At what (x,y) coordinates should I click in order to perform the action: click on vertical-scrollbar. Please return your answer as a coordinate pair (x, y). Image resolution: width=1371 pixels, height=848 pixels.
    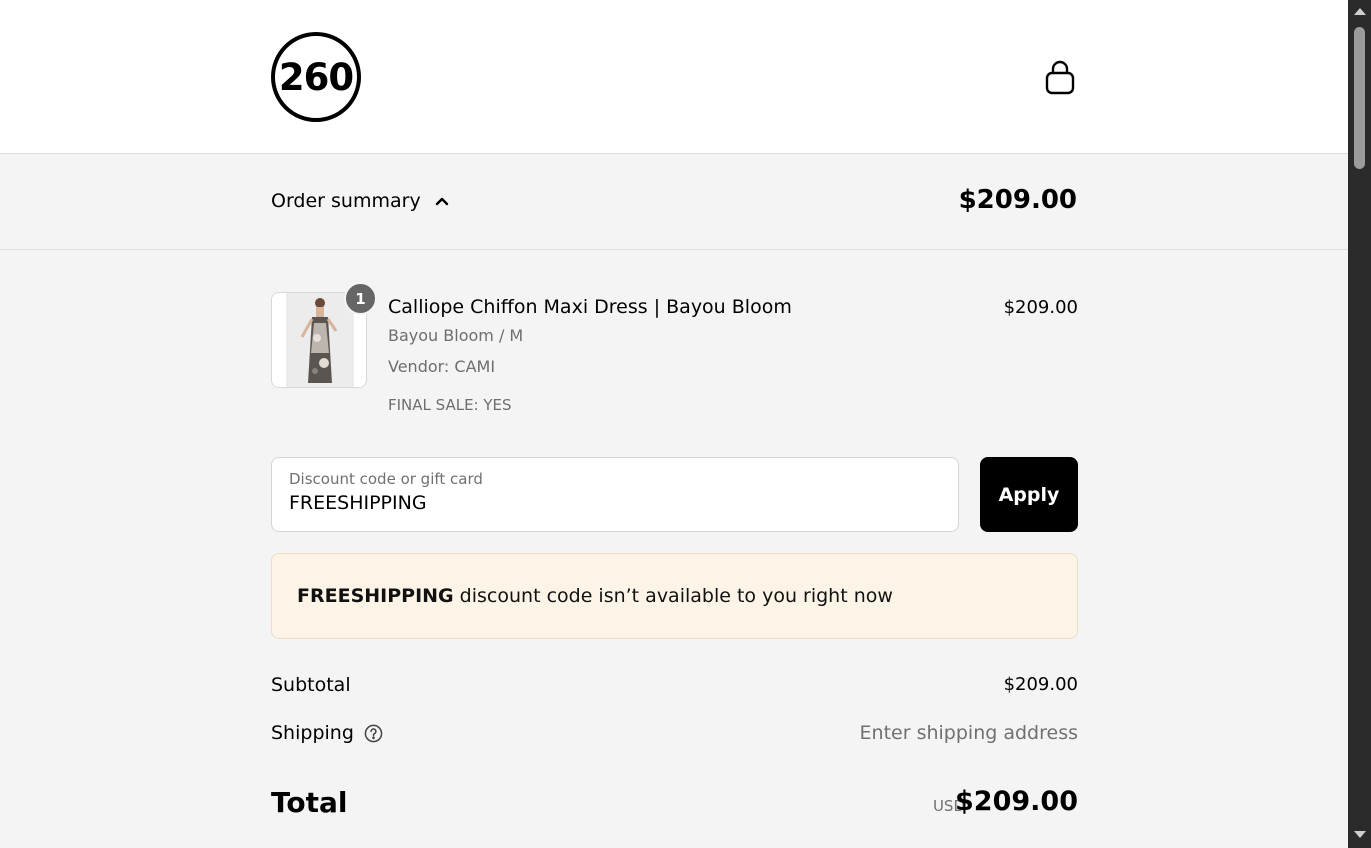
    Looking at the image, I should click on (1359, 424).